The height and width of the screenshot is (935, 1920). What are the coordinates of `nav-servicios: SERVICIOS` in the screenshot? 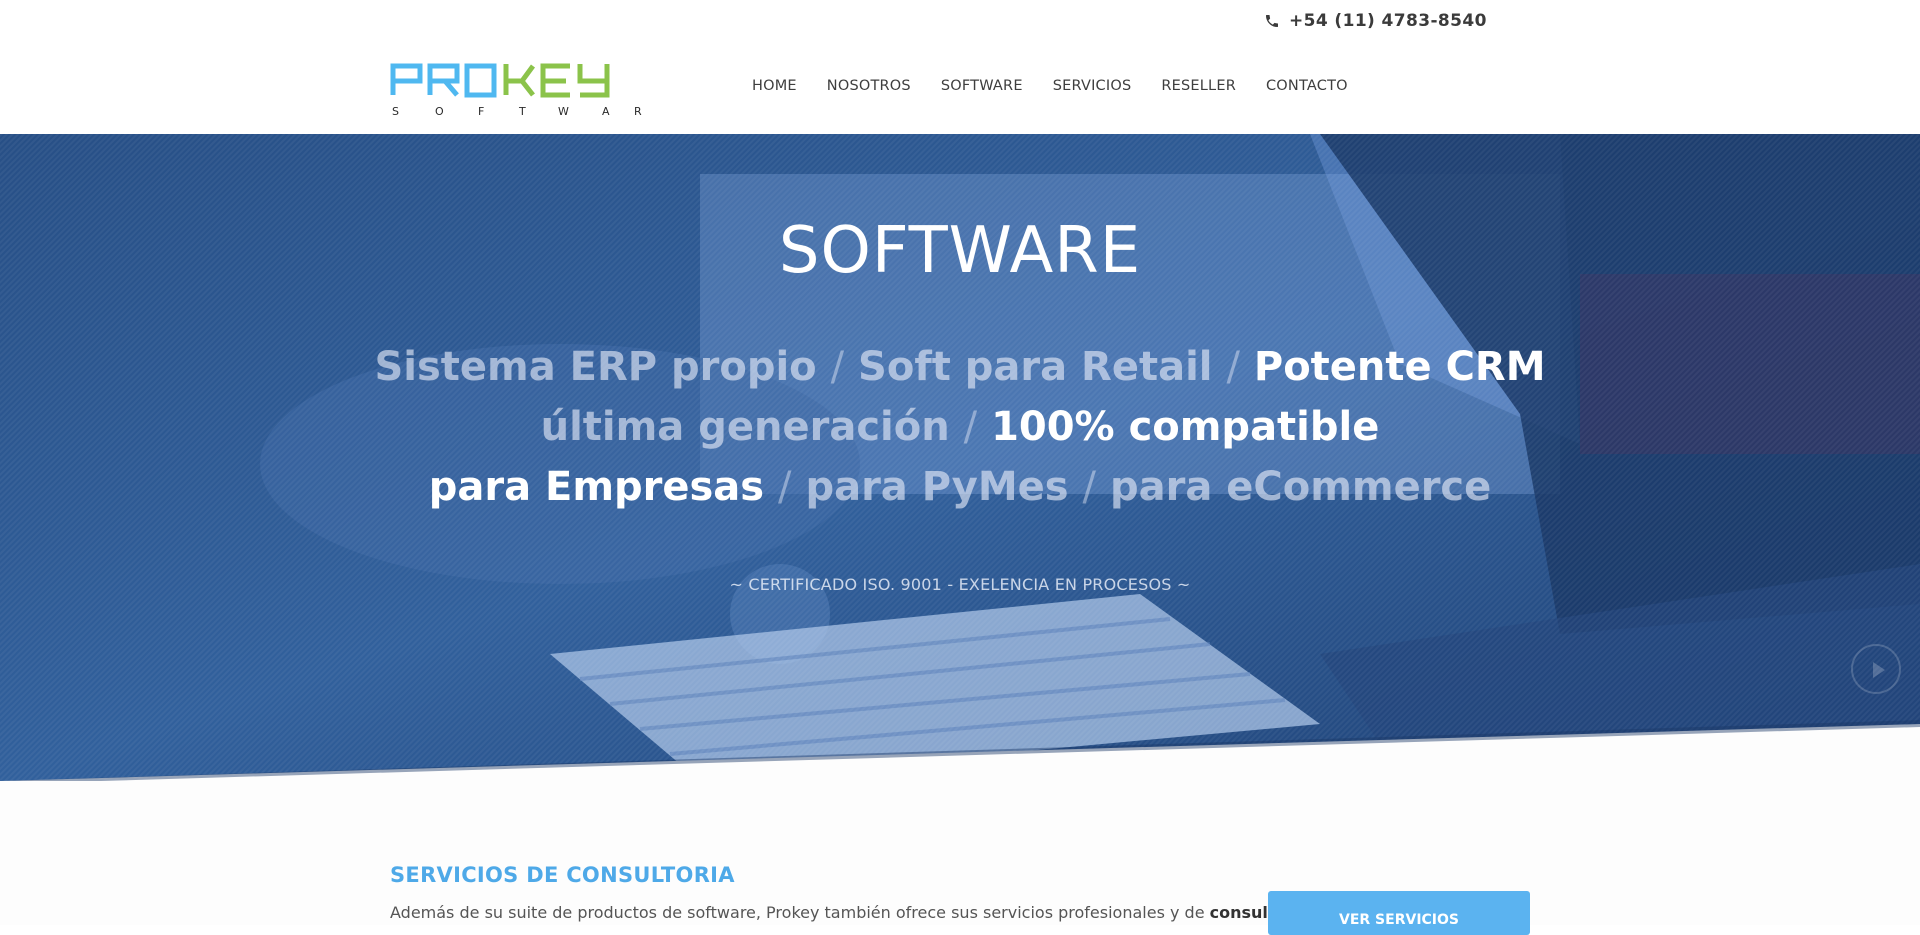 It's located at (1092, 86).